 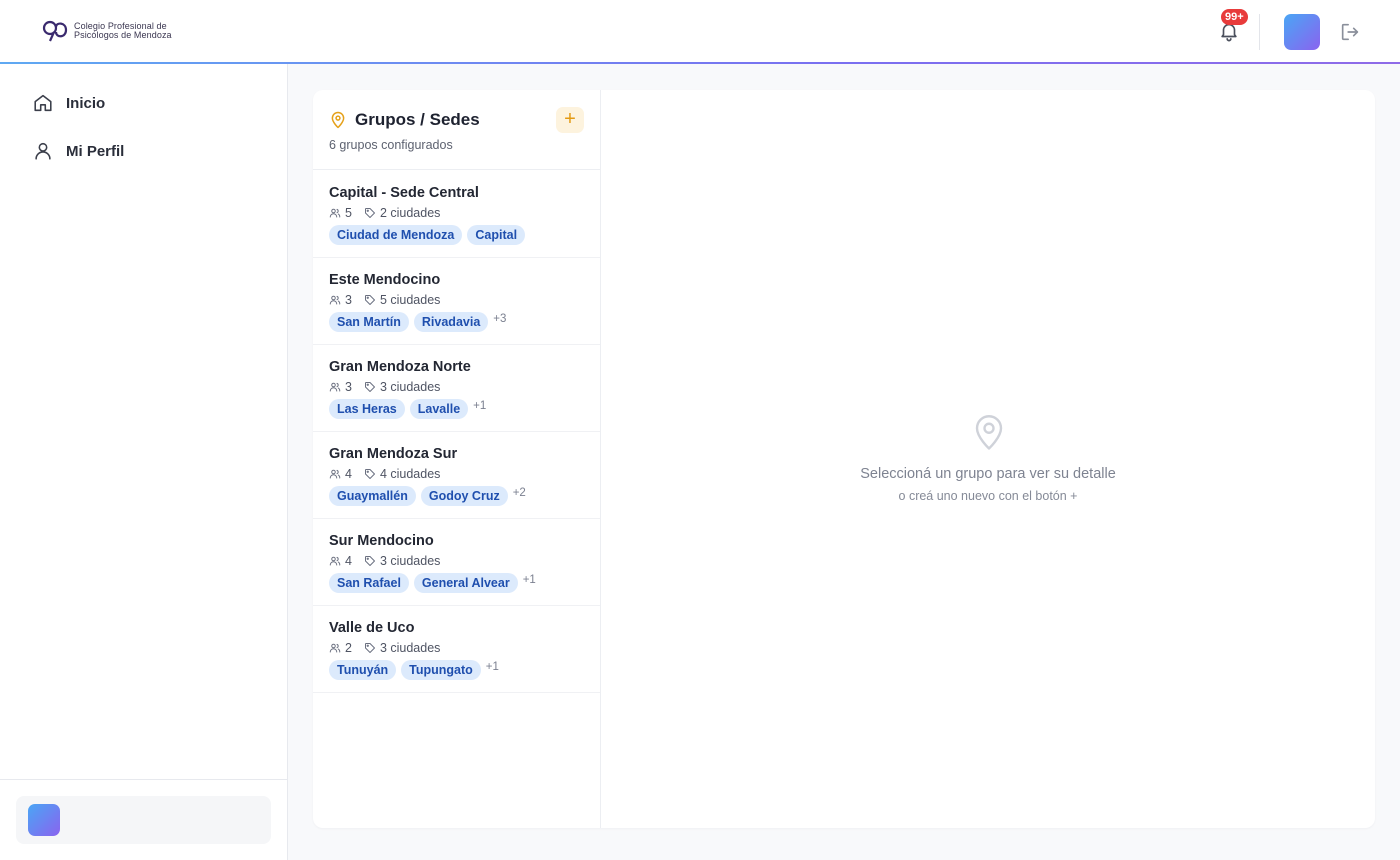 I want to click on group-meta: 2 3 ciudades, so click(x=384, y=648).